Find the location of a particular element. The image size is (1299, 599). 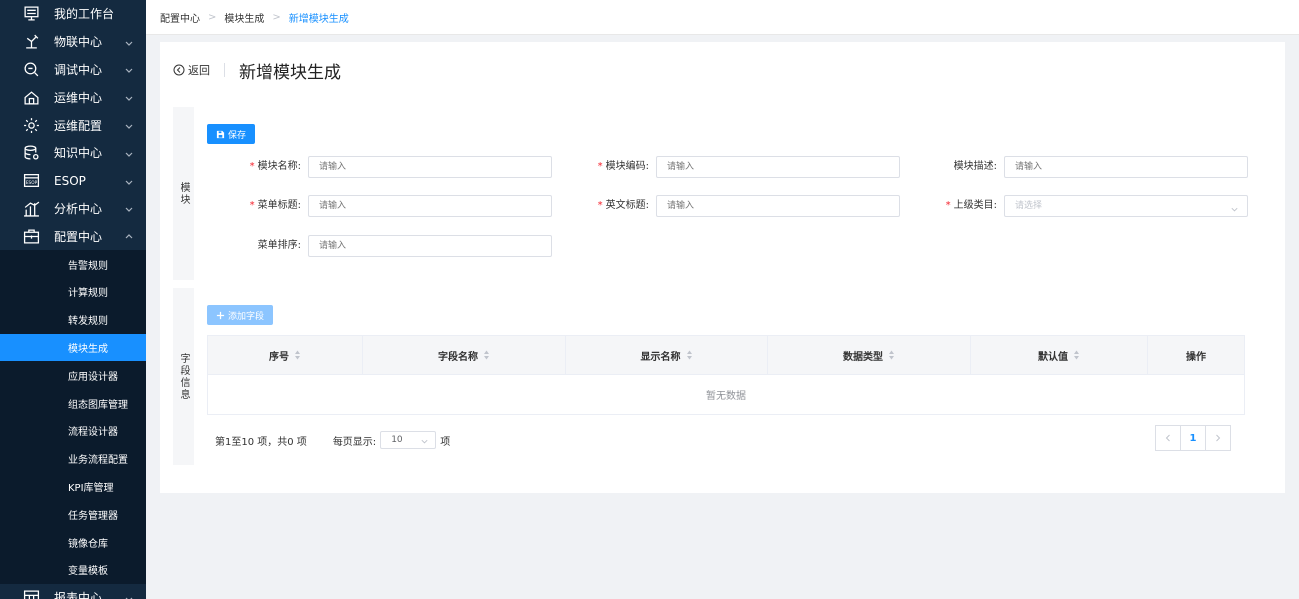

form-row-1: *模块名称: *模块编码: 模块描述: is located at coordinates (732, 167).